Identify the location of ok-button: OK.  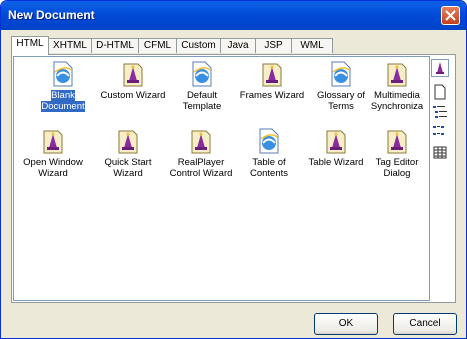
(346, 324).